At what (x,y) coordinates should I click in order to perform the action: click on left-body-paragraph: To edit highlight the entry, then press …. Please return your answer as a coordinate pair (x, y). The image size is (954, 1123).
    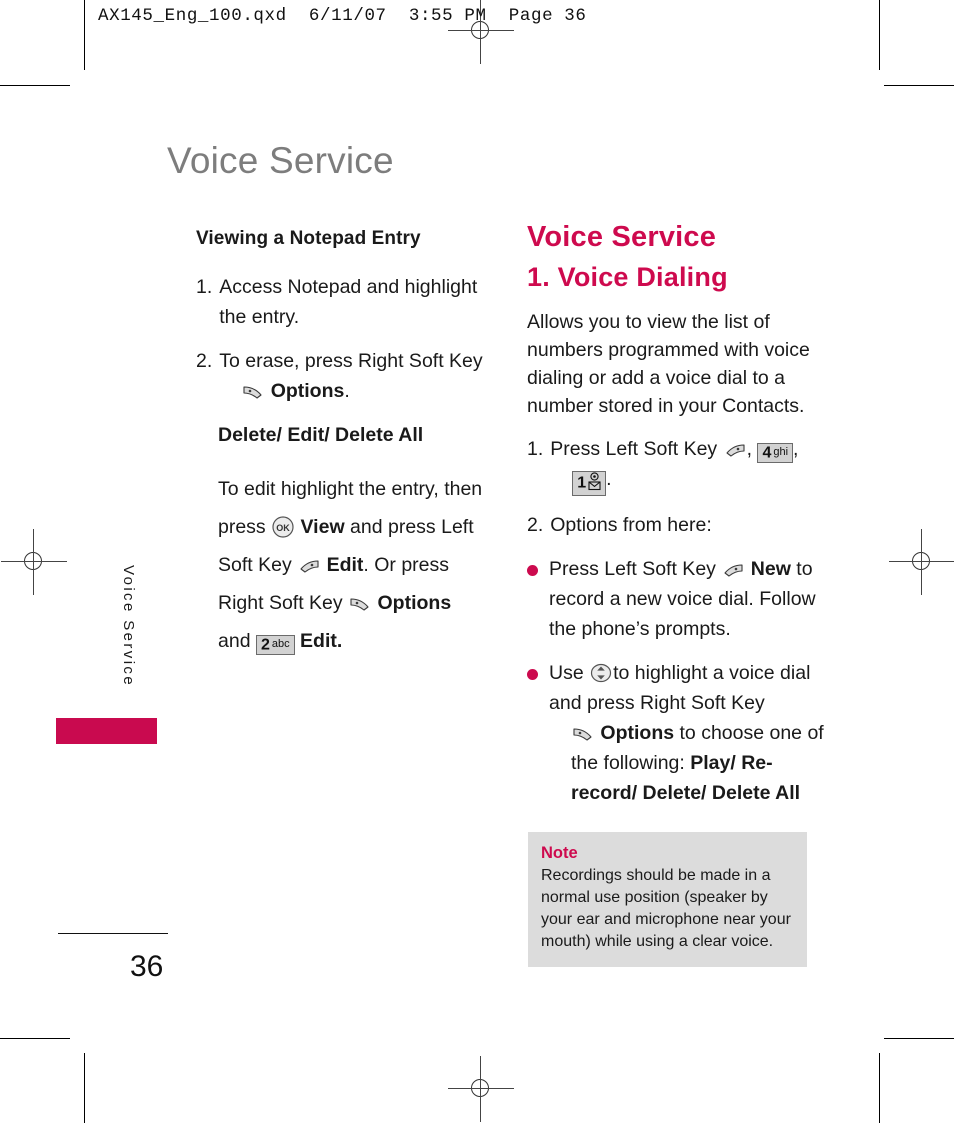
    Looking at the image, I should click on (342, 565).